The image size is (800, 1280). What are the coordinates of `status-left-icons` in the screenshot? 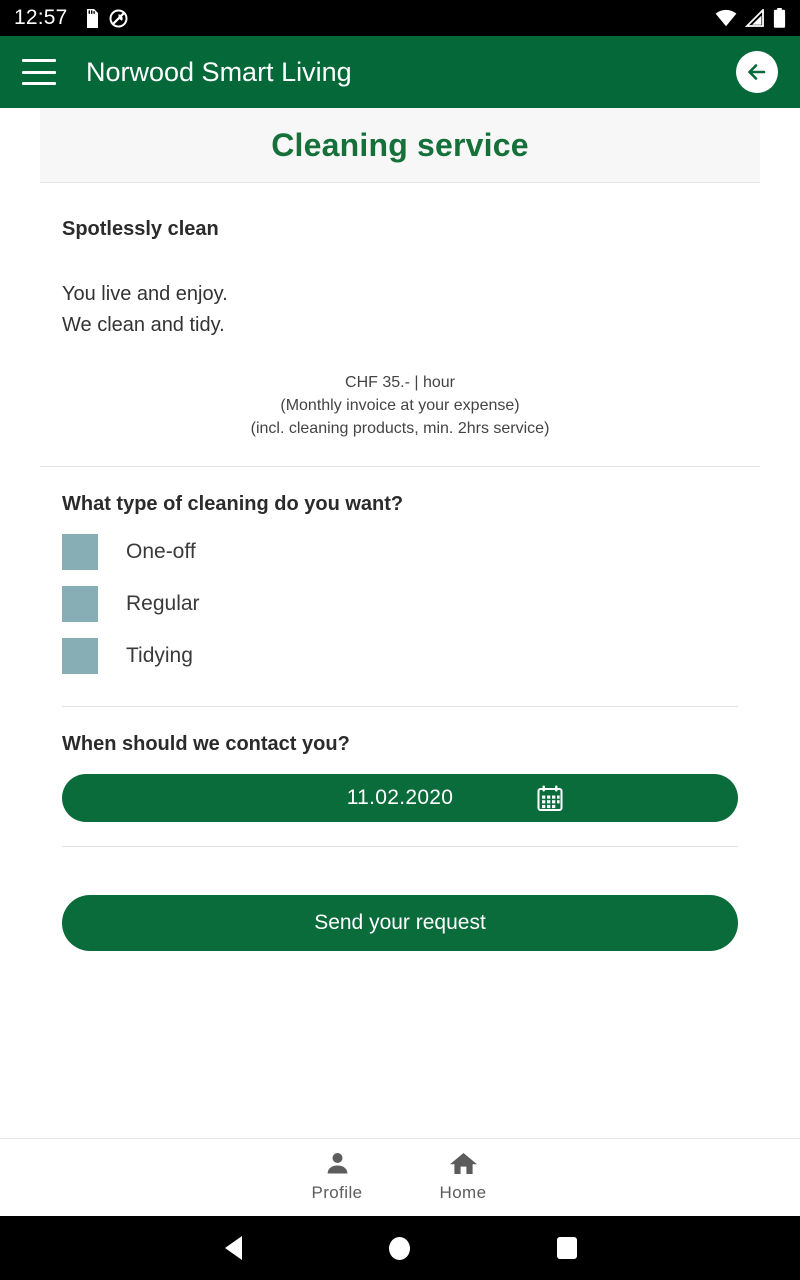 It's located at (106, 18).